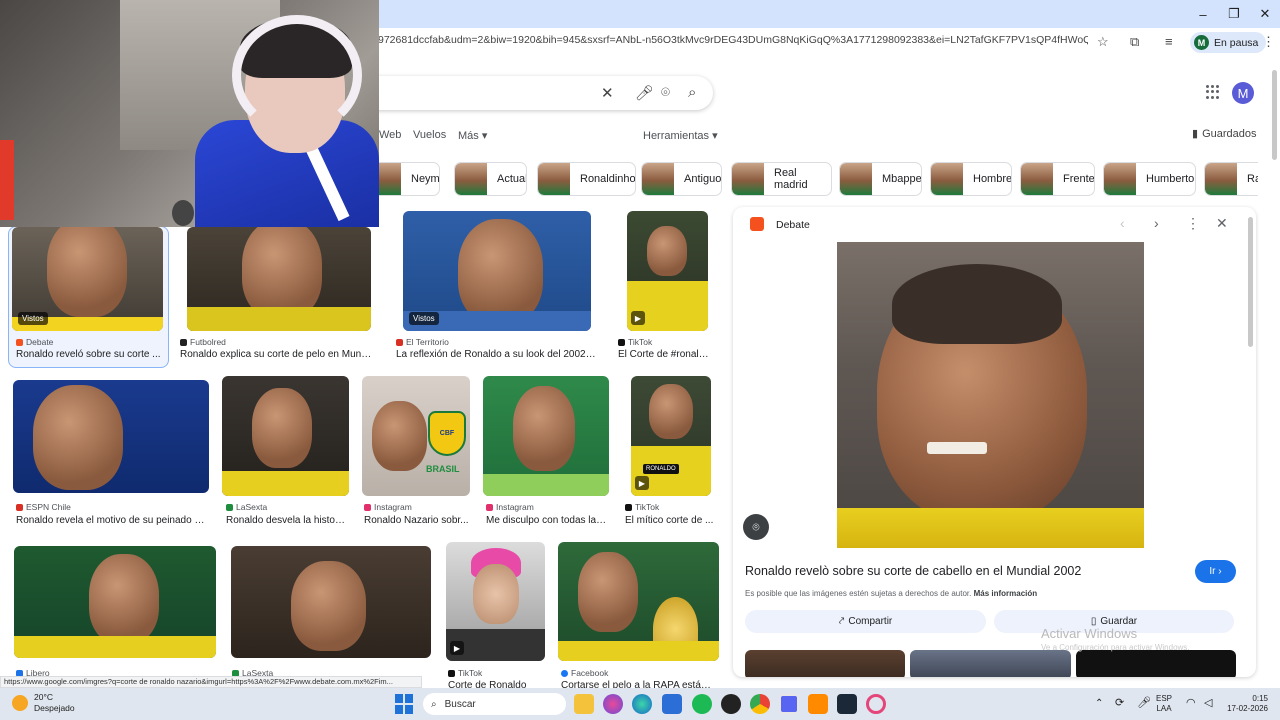  I want to click on result-source: ESPN Chile, so click(43, 507).